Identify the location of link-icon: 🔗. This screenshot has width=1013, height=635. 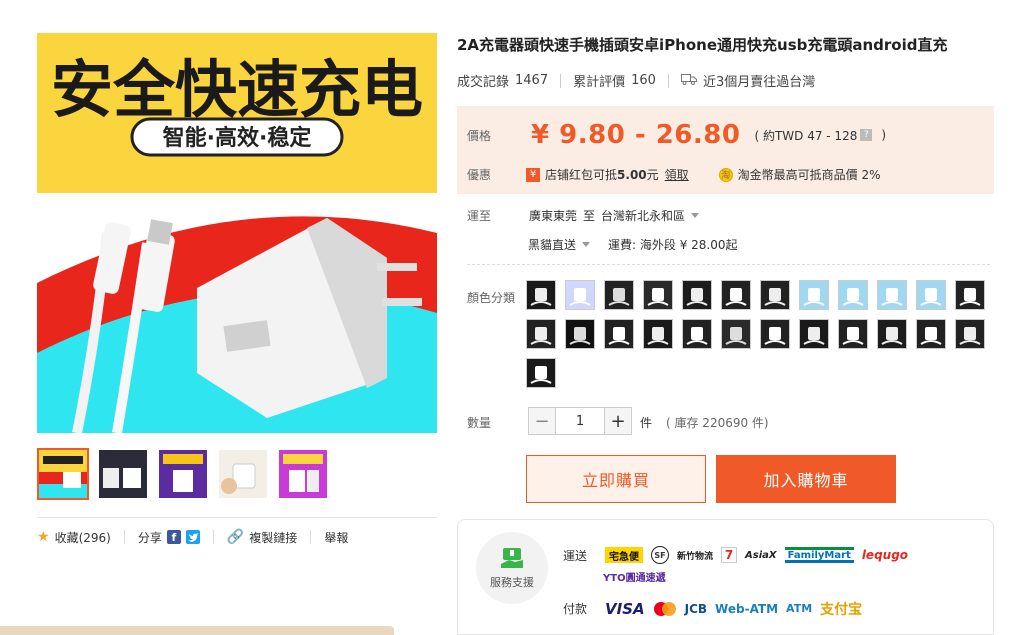
(235, 537).